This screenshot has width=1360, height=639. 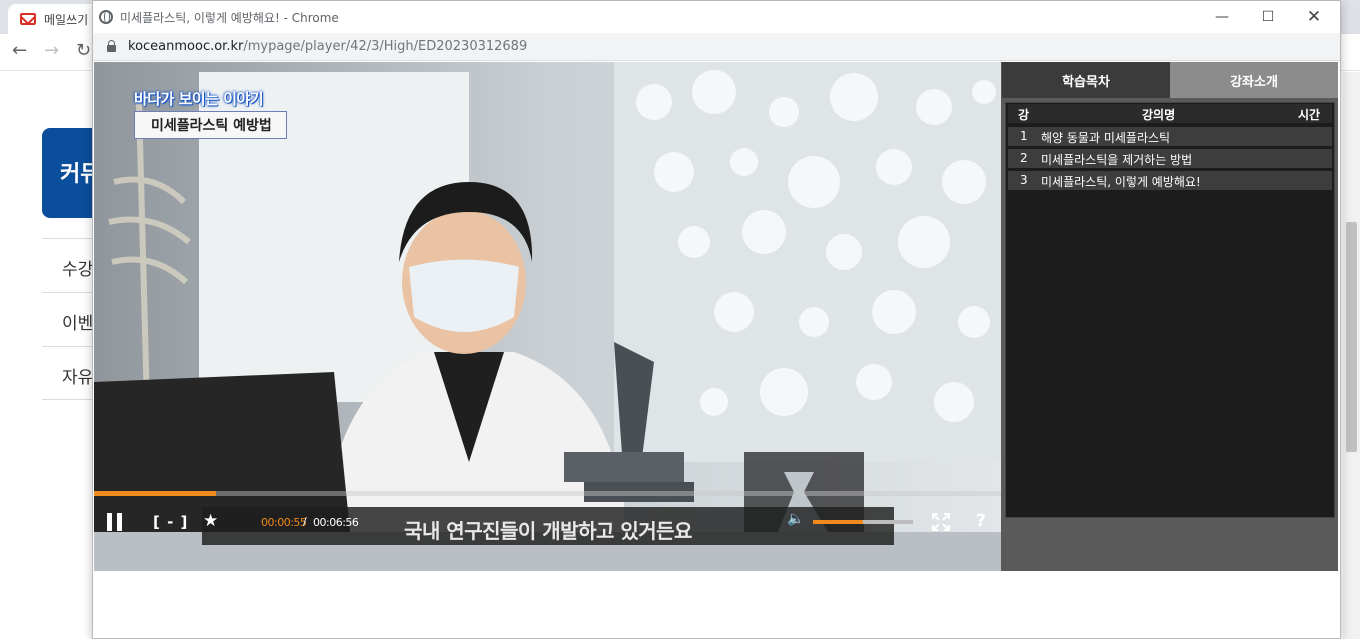 I want to click on forward-icon: →, so click(x=51, y=50).